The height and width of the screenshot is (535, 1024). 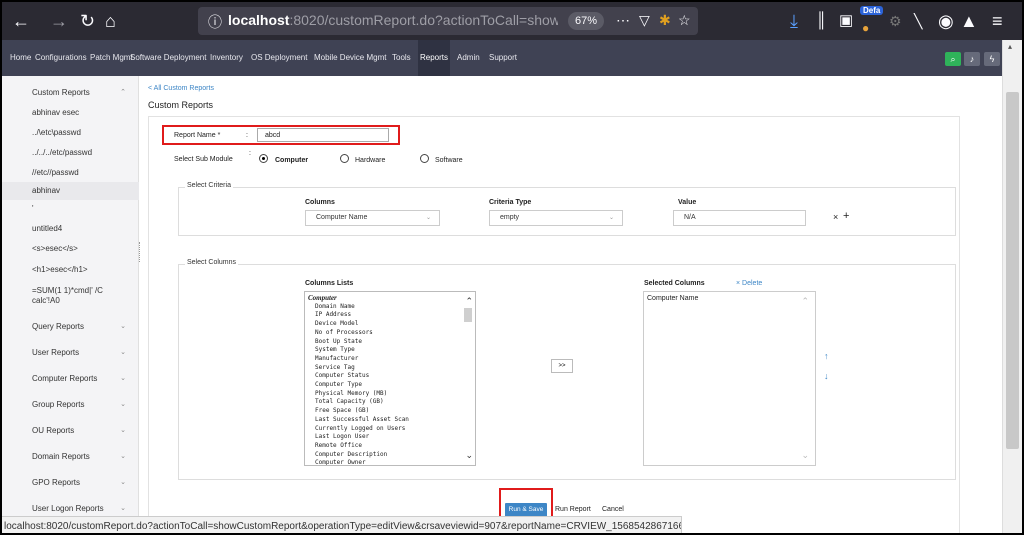 What do you see at coordinates (390, 359) in the screenshot?
I see `column-list-item: Manufacturer` at bounding box center [390, 359].